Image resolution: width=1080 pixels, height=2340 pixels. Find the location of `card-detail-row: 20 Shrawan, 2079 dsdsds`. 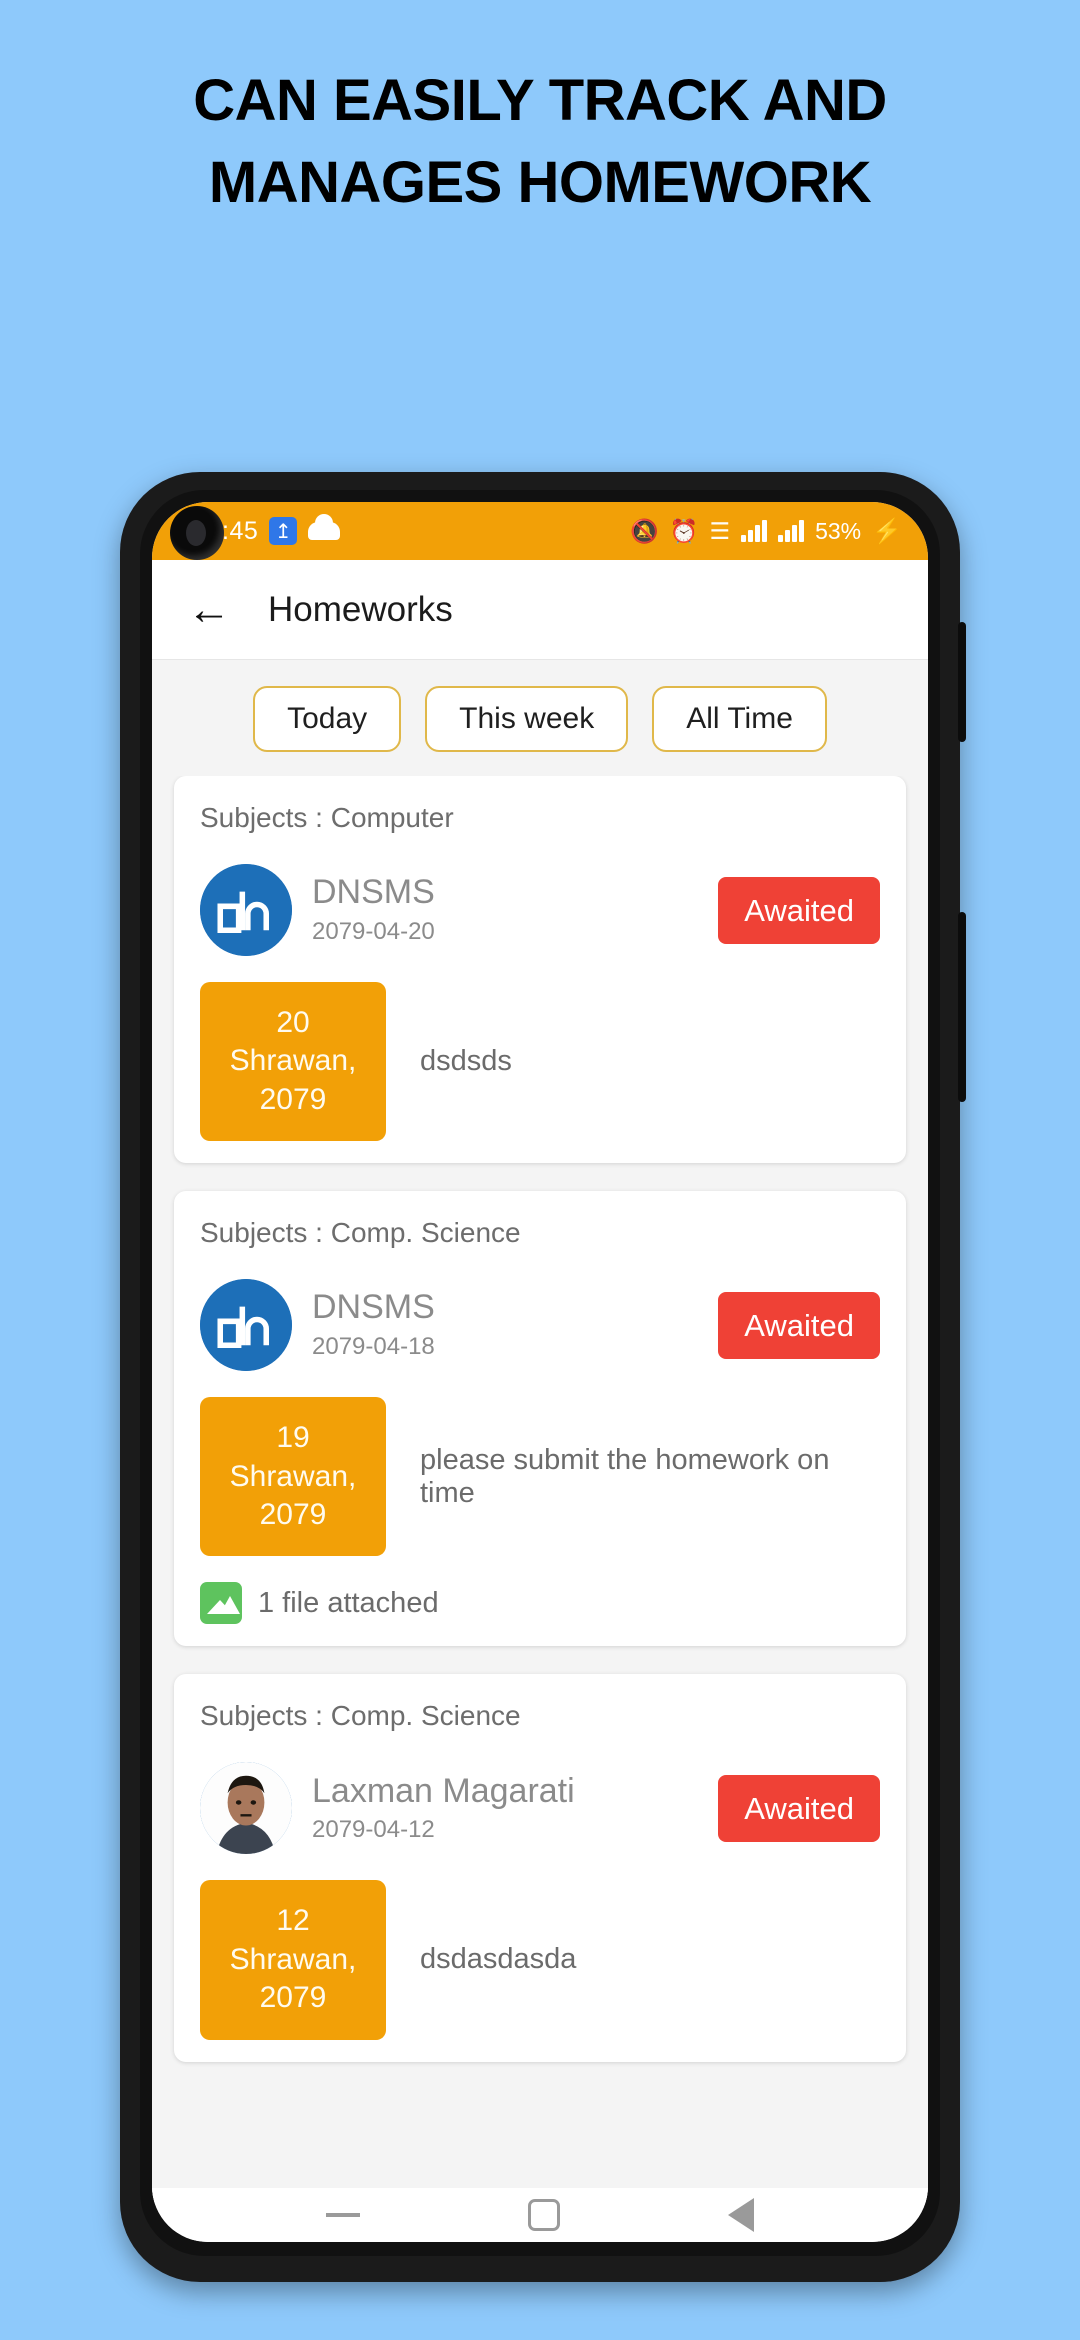

card-detail-row: 20 Shrawan, 2079 dsdsds is located at coordinates (540, 1062).